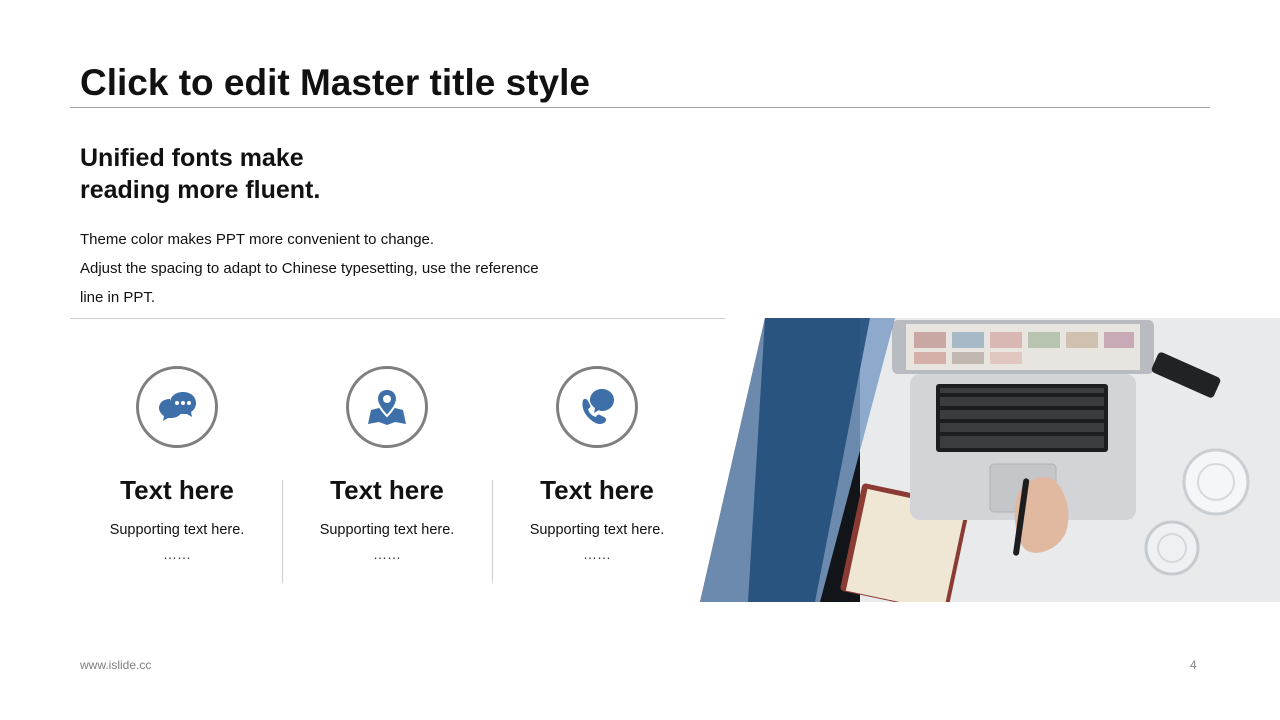  Describe the element at coordinates (597, 530) in the screenshot. I see `feature-3-subtitle: Supporting text here.` at that location.